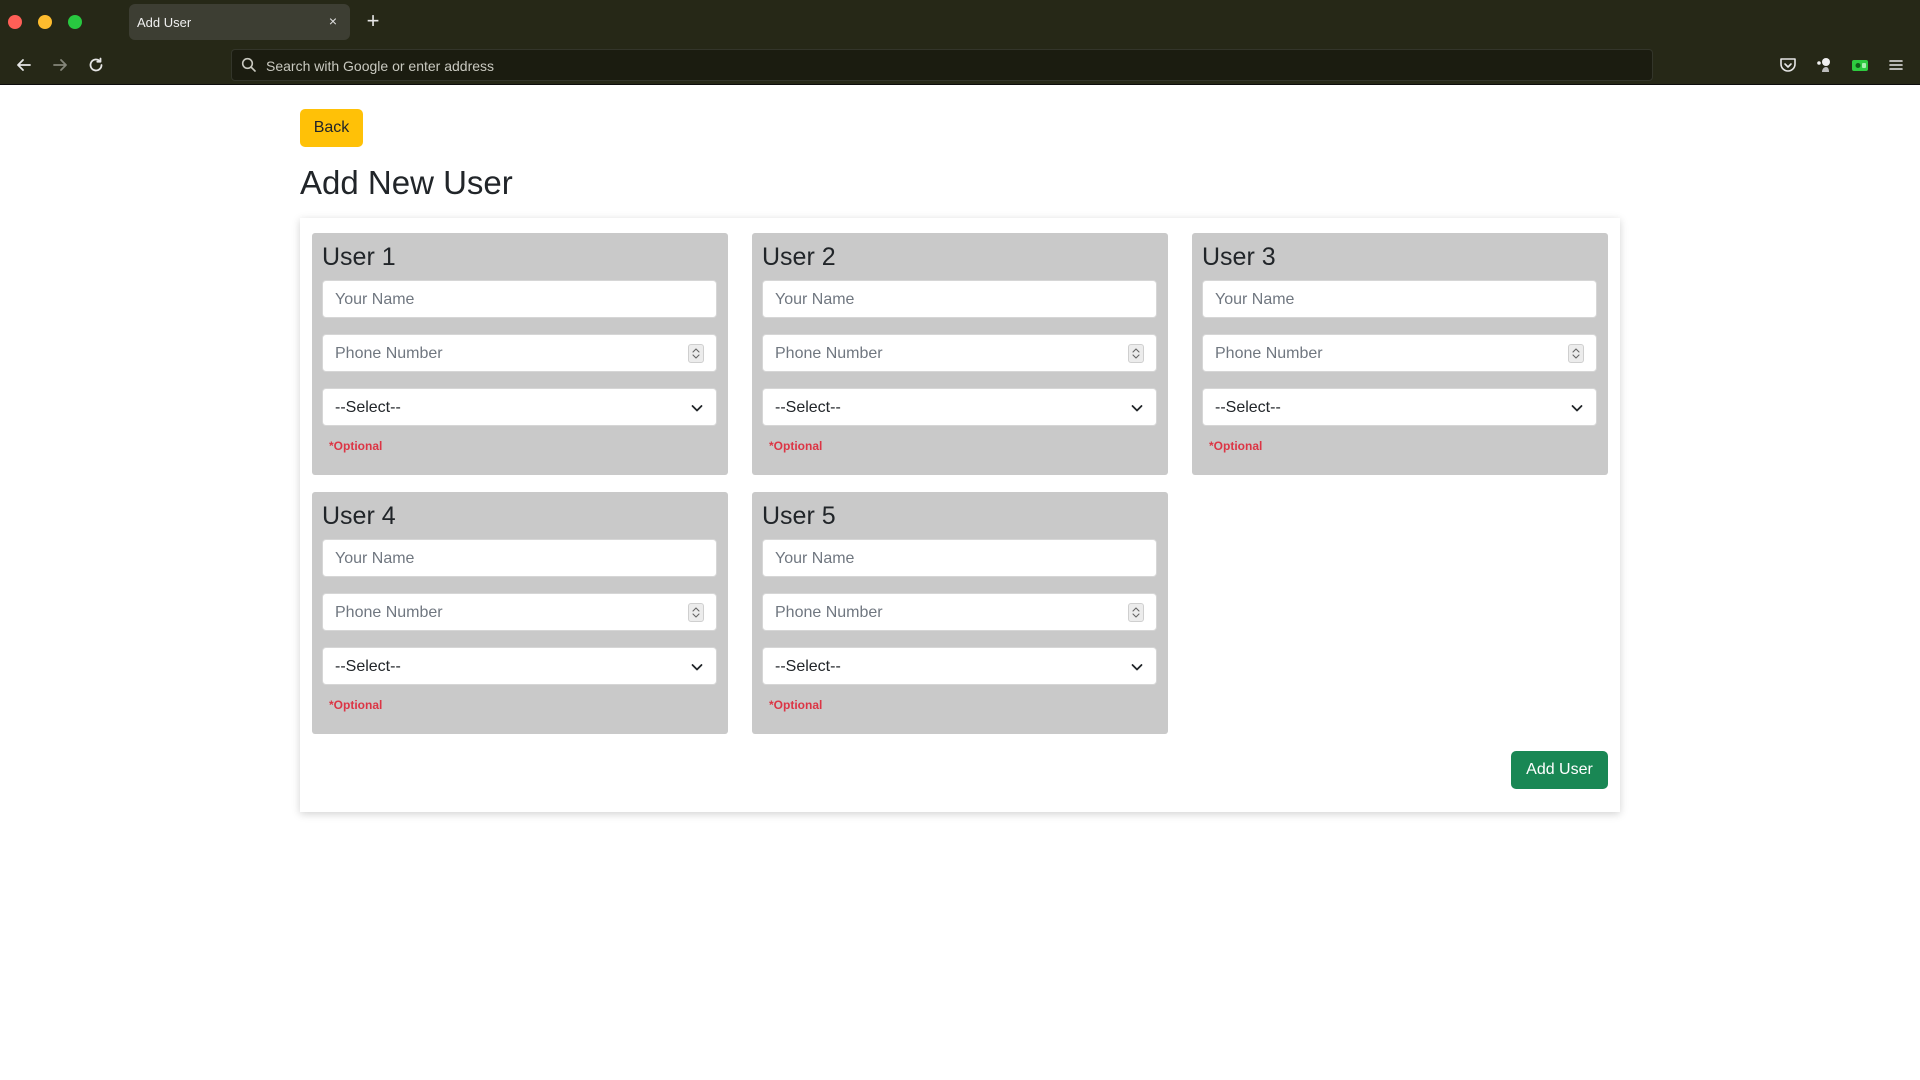 This screenshot has width=1920, height=1080. Describe the element at coordinates (1788, 65) in the screenshot. I see `pocket-icon` at that location.